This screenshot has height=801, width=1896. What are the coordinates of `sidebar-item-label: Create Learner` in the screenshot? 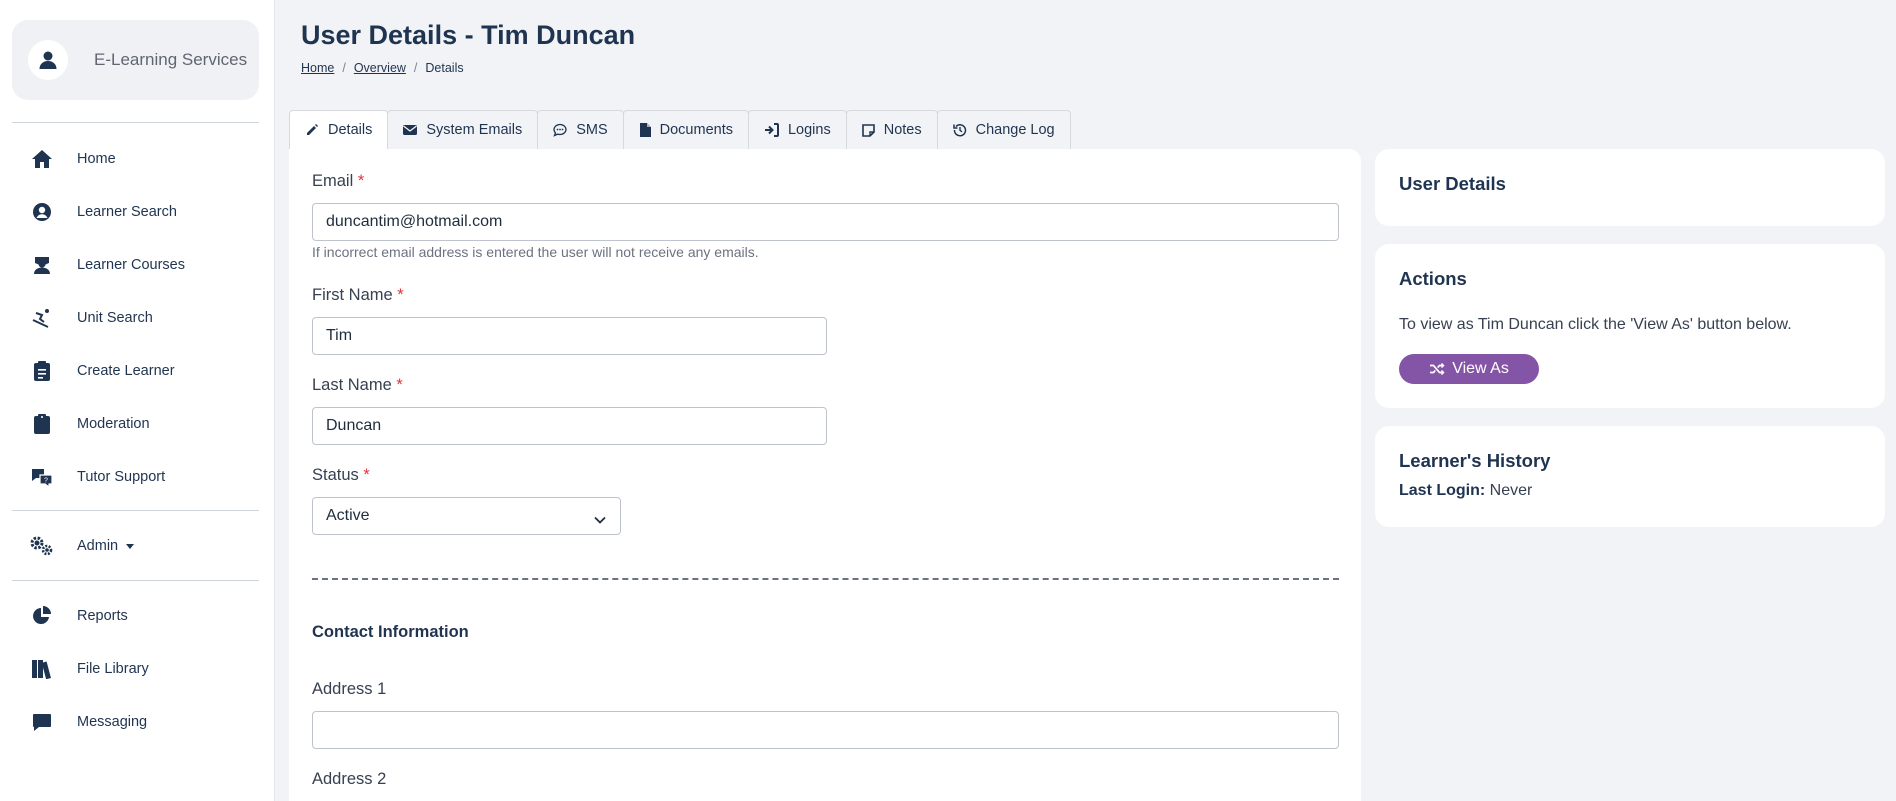 It's located at (126, 371).